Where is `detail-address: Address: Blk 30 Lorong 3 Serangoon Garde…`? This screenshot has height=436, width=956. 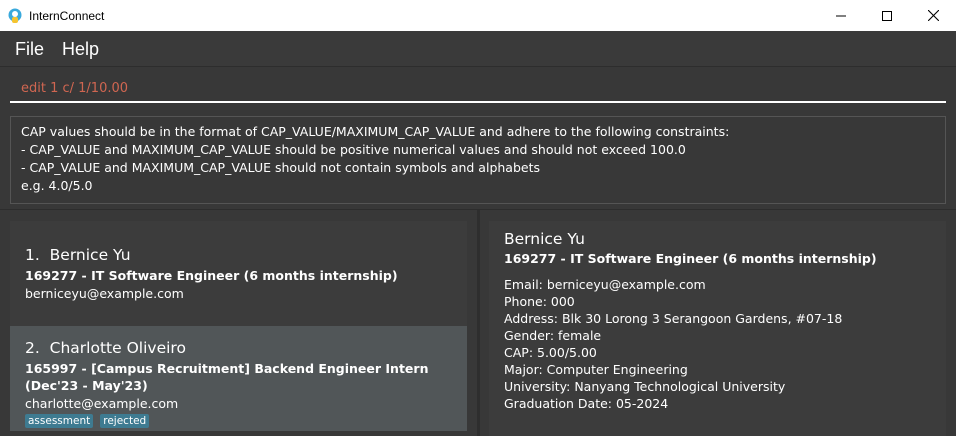 detail-address: Address: Blk 30 Lorong 3 Serangoon Garde… is located at coordinates (673, 318).